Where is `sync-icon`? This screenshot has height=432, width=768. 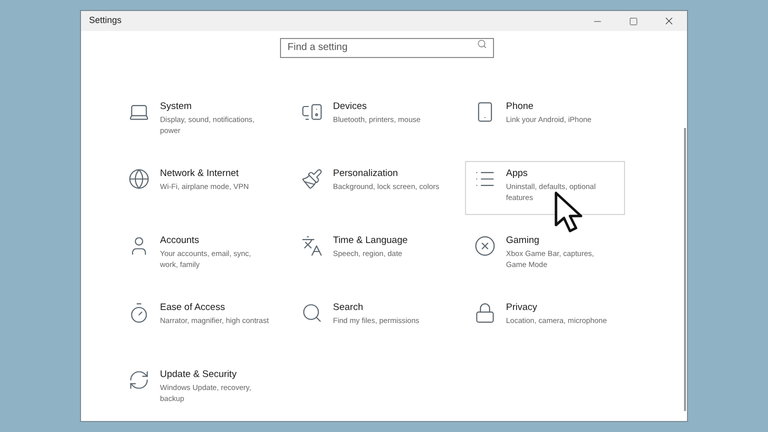 sync-icon is located at coordinates (139, 380).